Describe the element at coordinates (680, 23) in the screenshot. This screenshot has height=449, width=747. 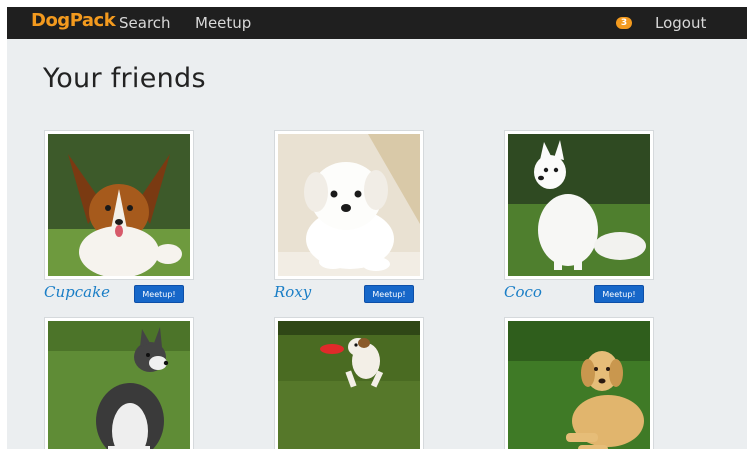
I see `nav-logout-link: Logout` at that location.